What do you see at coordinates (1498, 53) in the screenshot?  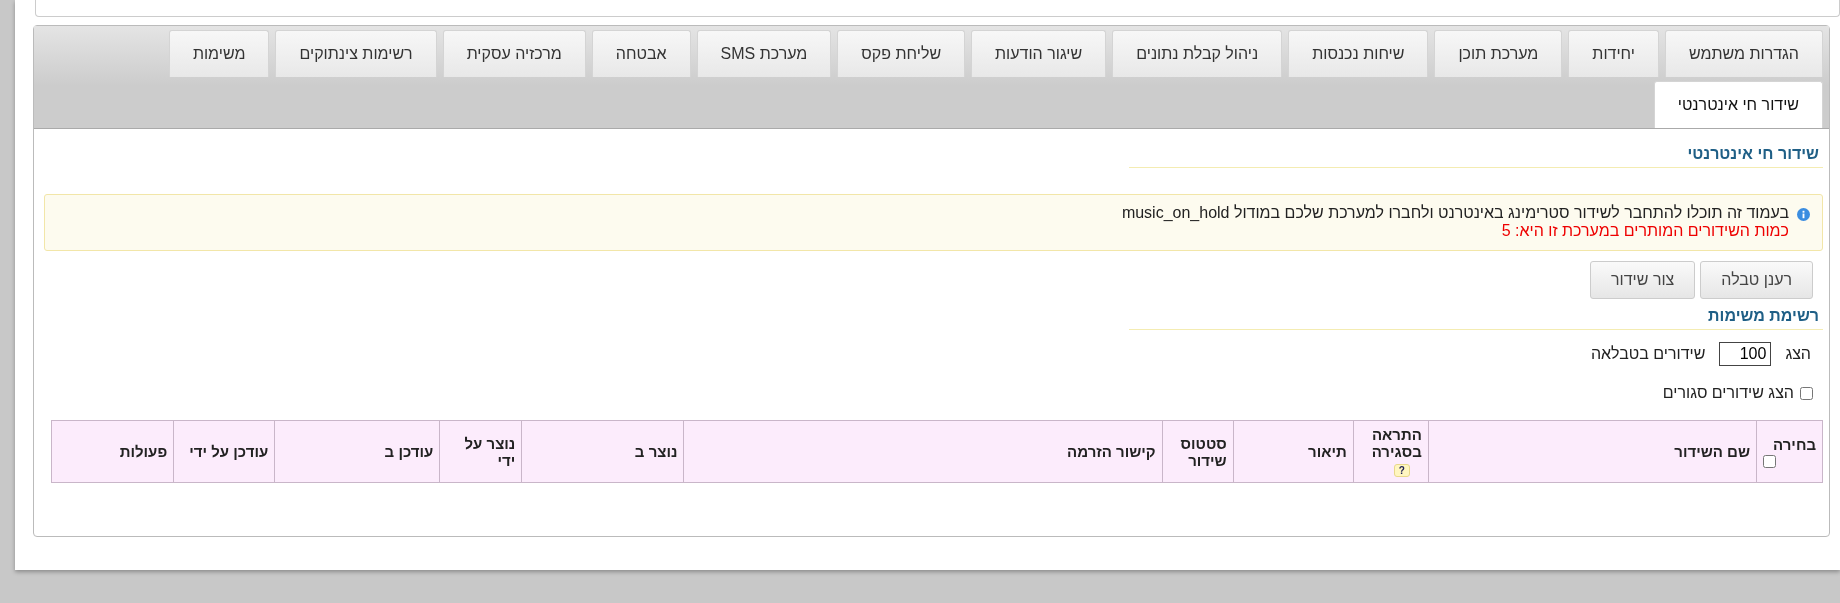 I see `tab: מערכת תוכן` at bounding box center [1498, 53].